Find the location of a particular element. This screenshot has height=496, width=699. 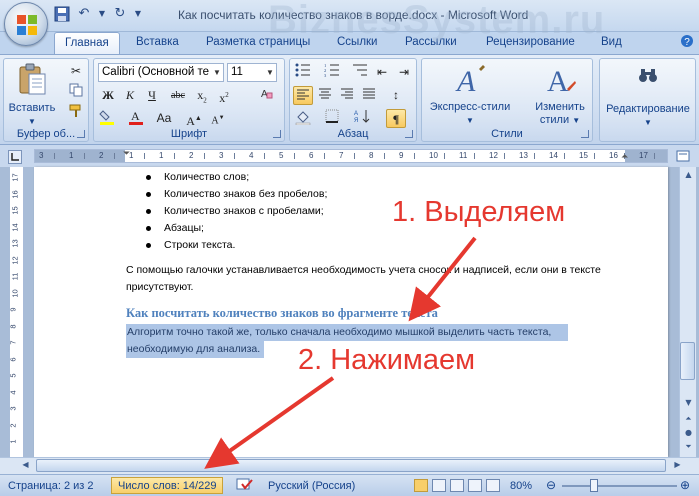

format-painter-icon is located at coordinates (76, 113).